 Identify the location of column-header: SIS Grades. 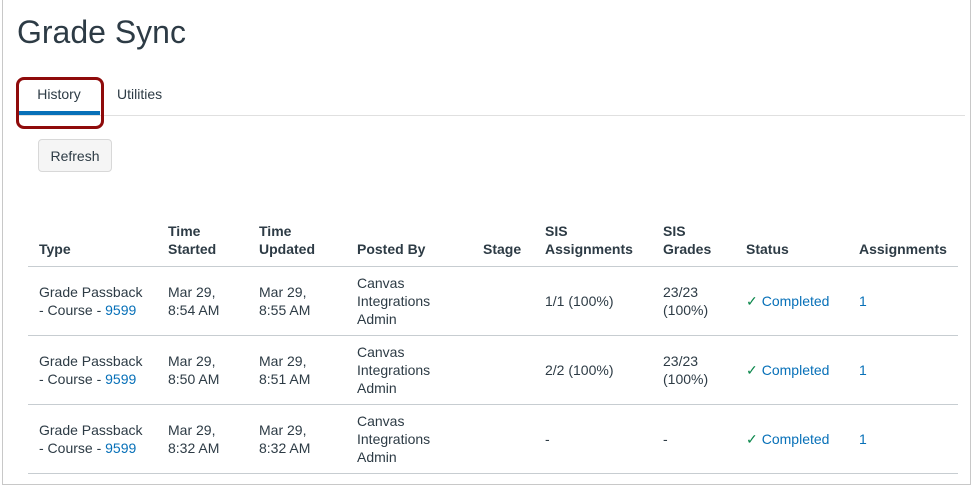
(693, 241).